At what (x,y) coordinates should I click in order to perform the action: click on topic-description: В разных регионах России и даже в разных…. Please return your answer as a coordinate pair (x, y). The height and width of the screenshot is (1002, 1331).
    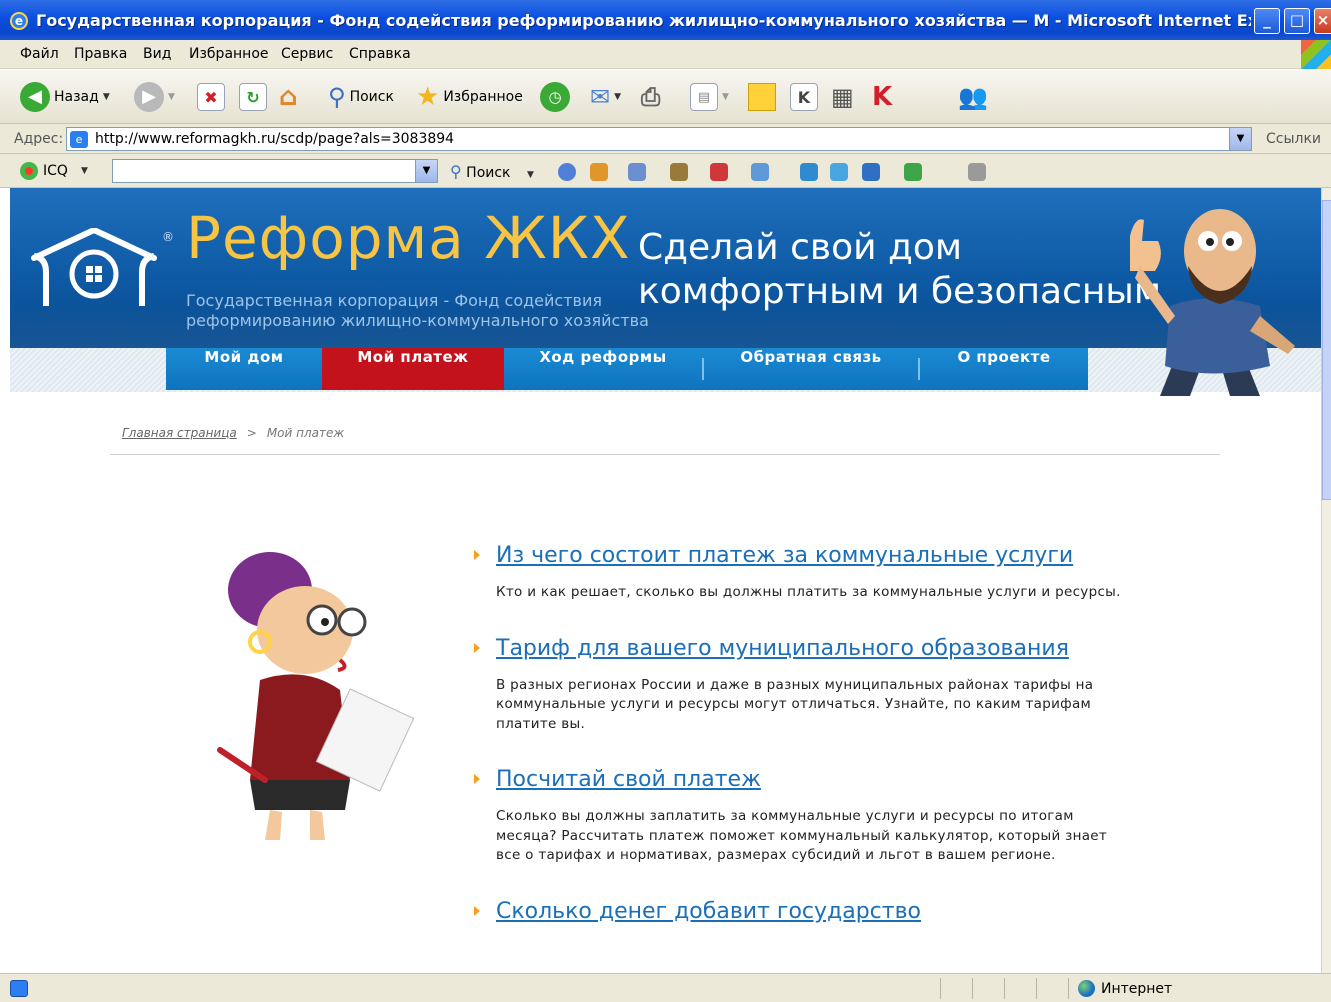
    Looking at the image, I should click on (795, 704).